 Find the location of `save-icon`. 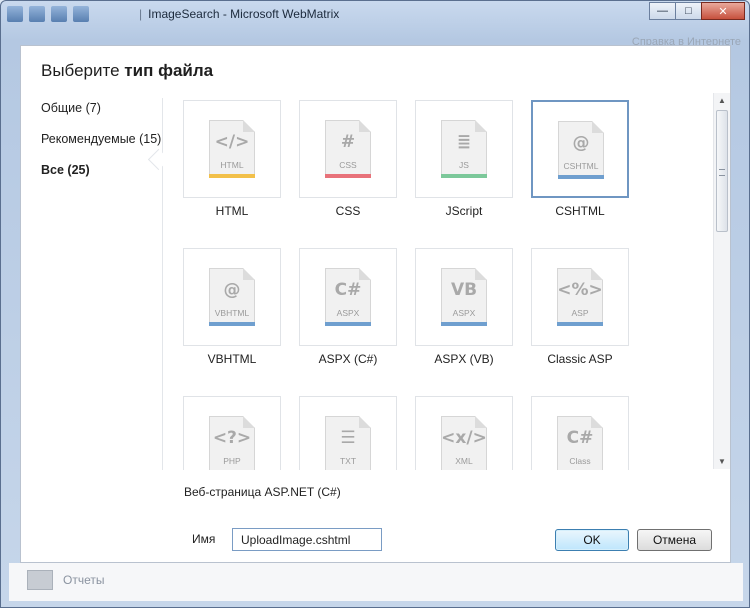

save-icon is located at coordinates (37, 14).